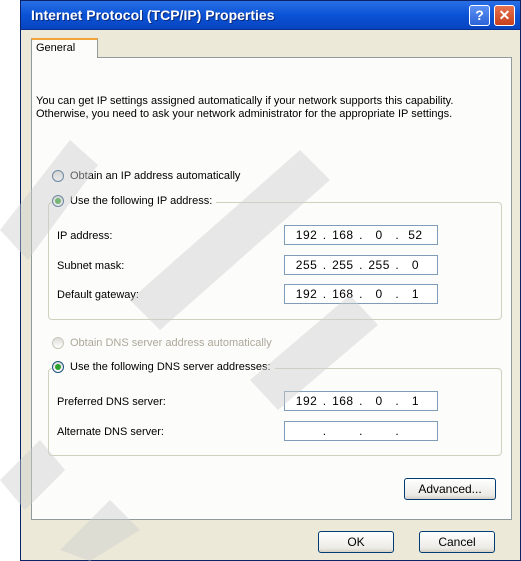  I want to click on default-gateway-input: 192. 168. 0. 1, so click(361, 294).